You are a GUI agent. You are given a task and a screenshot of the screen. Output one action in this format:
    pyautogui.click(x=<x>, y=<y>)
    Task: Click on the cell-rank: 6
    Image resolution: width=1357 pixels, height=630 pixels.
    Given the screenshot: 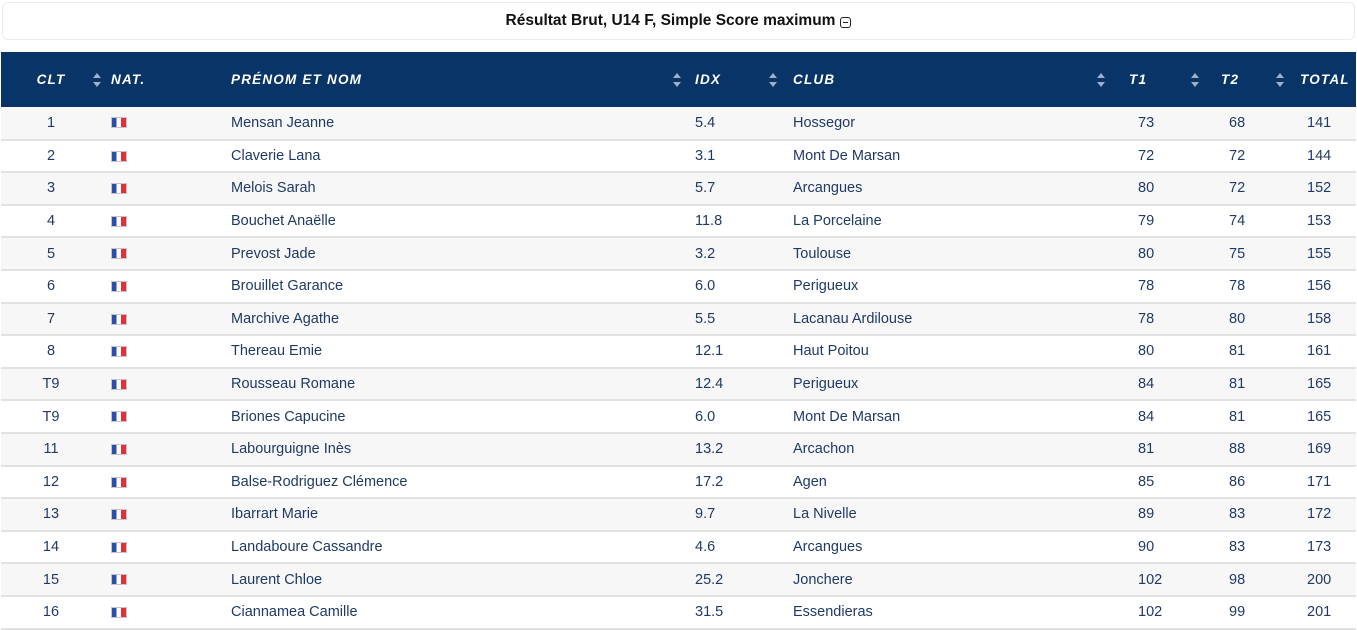 What is the action you would take?
    pyautogui.click(x=51, y=286)
    